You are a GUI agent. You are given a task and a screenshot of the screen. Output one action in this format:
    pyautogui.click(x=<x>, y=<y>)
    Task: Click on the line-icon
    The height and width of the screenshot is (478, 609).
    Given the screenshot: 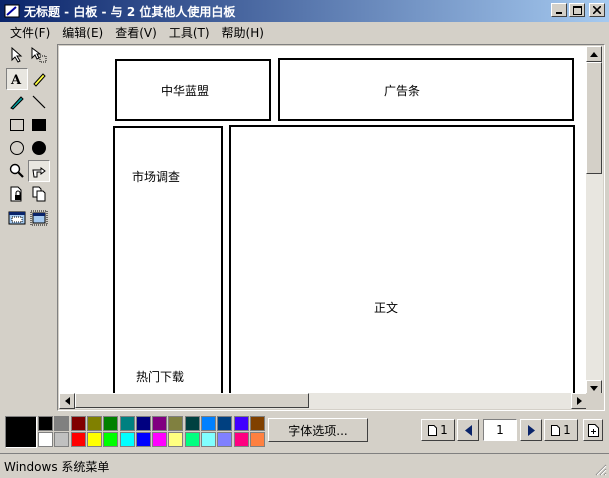 What is the action you would take?
    pyautogui.click(x=39, y=102)
    